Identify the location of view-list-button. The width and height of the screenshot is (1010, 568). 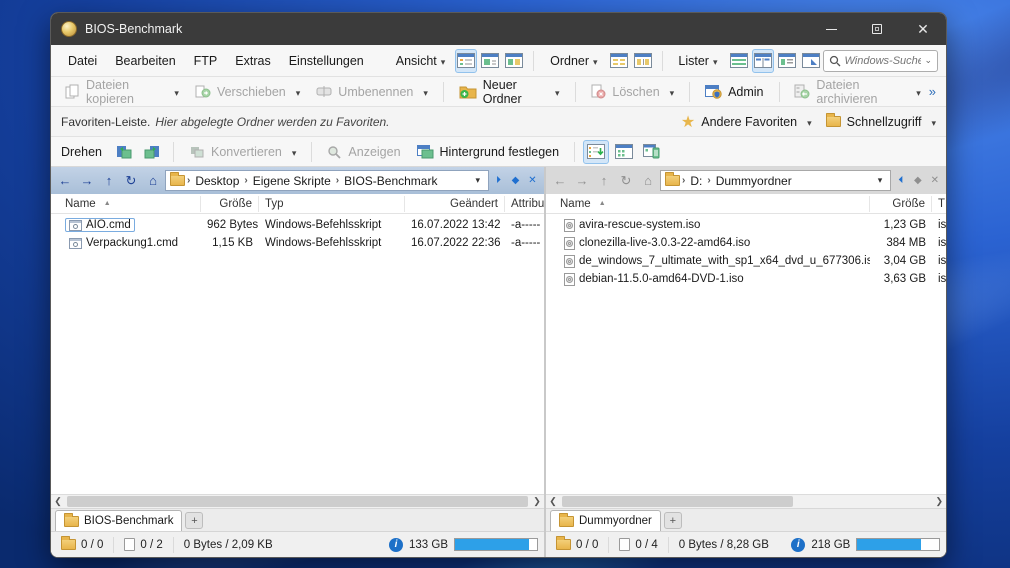
(490, 61).